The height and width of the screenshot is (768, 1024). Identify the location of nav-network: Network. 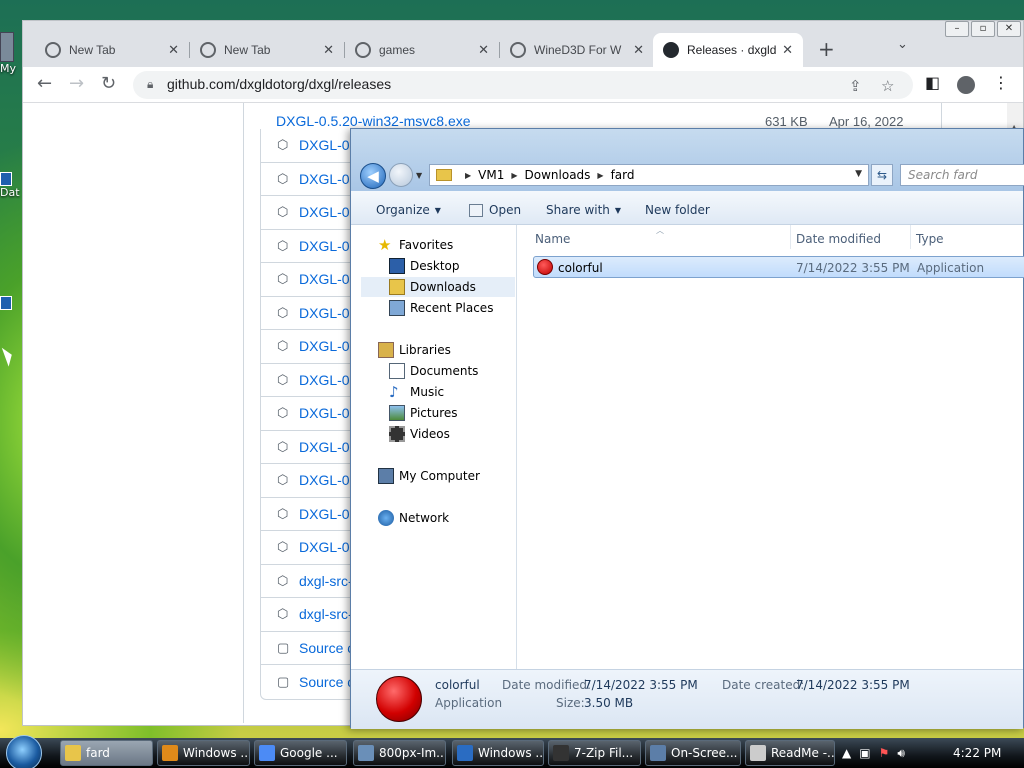
(413, 518).